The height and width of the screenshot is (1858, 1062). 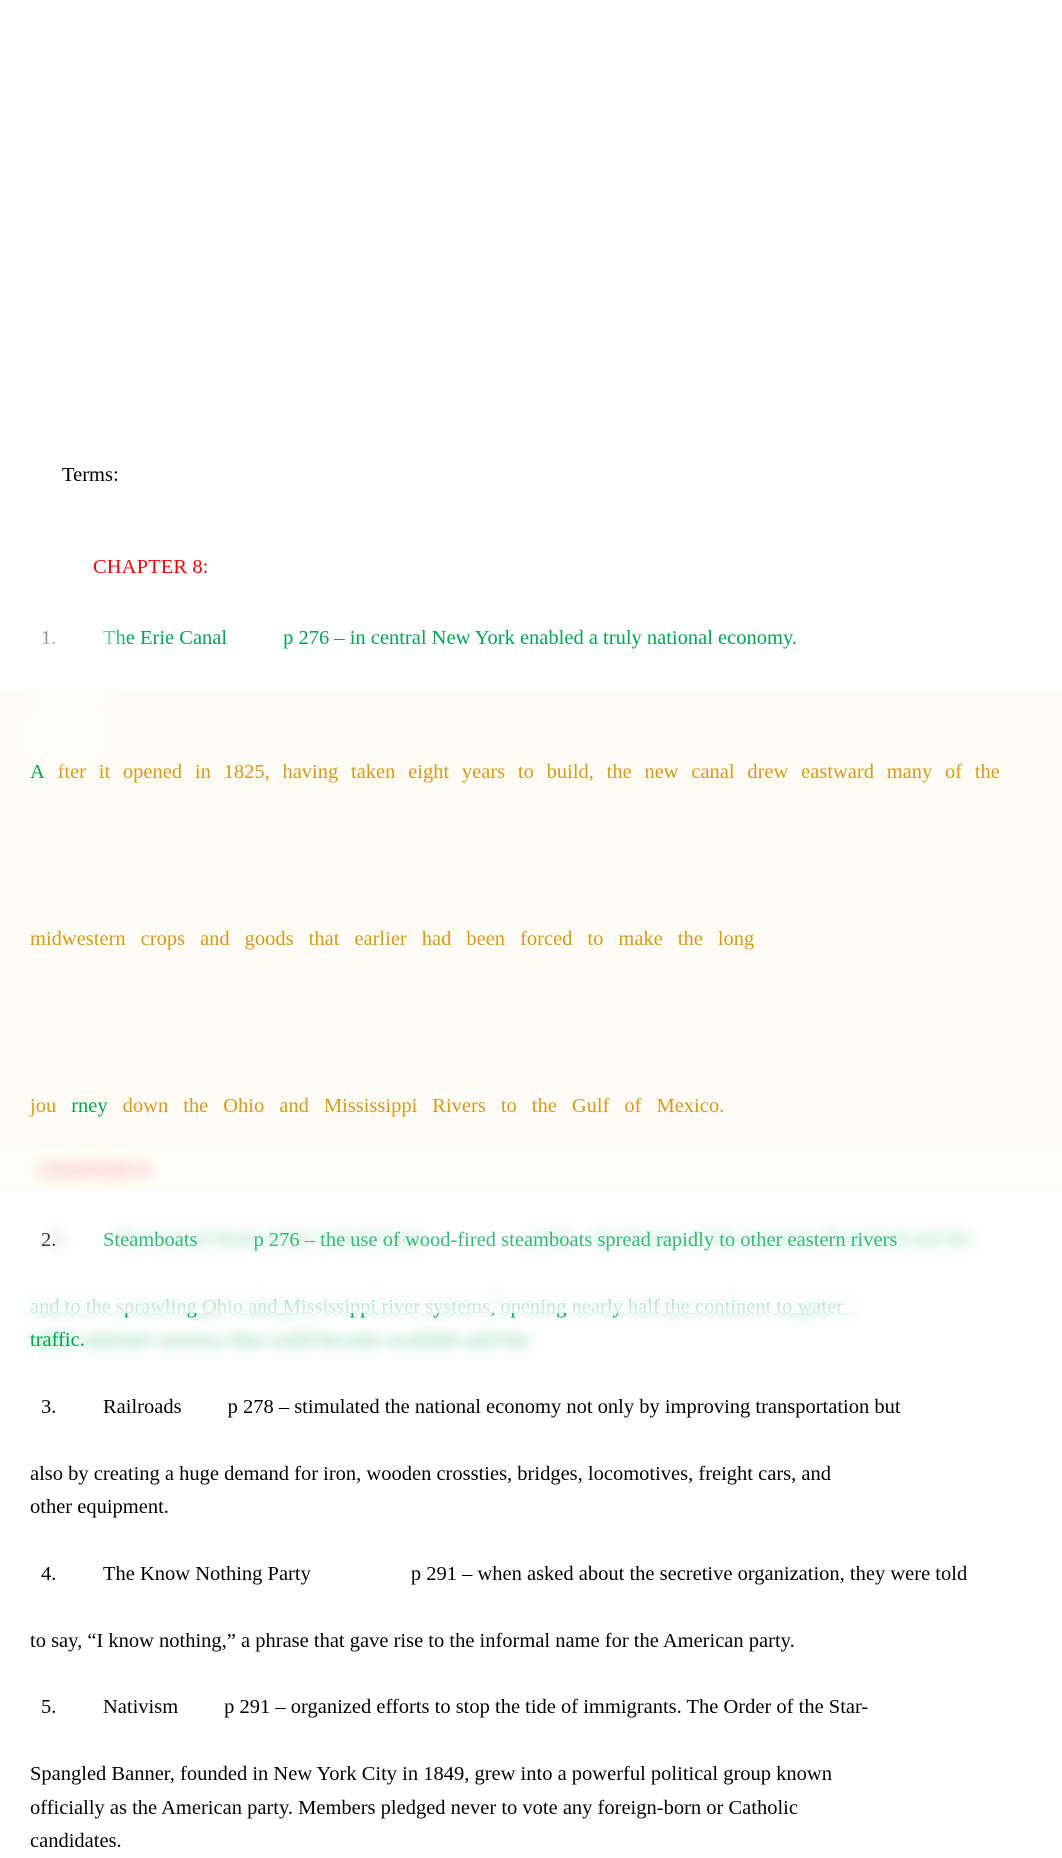 What do you see at coordinates (486, 939) in the screenshot?
I see `word: been` at bounding box center [486, 939].